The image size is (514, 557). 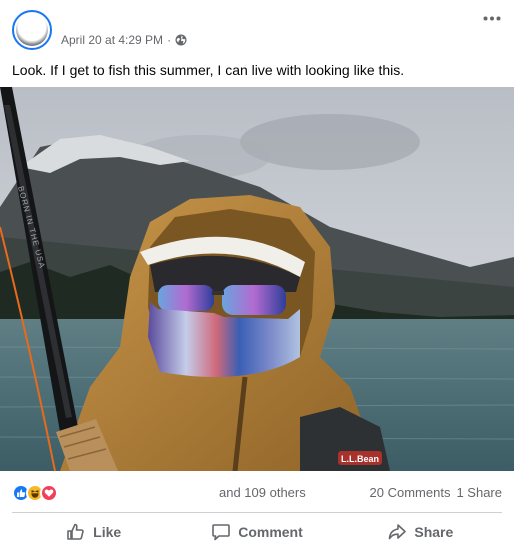 What do you see at coordinates (434, 532) in the screenshot?
I see `share-label: Share` at bounding box center [434, 532].